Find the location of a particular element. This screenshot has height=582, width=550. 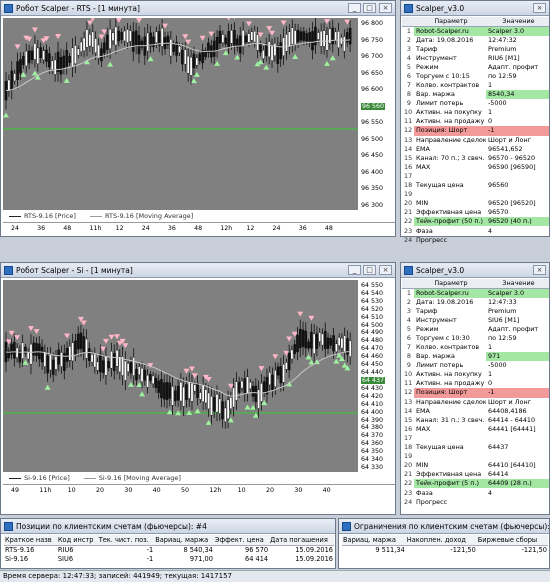

table-row: 9 511,34 -121,50 -121,50 is located at coordinates (445, 549).